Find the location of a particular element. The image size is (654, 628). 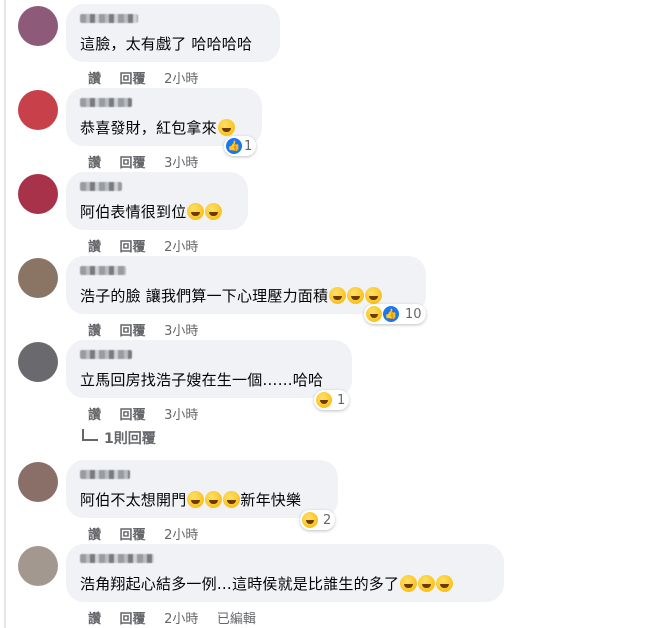

comment-bubble: 阿伯不太想開門 新年快樂 is located at coordinates (202, 489).